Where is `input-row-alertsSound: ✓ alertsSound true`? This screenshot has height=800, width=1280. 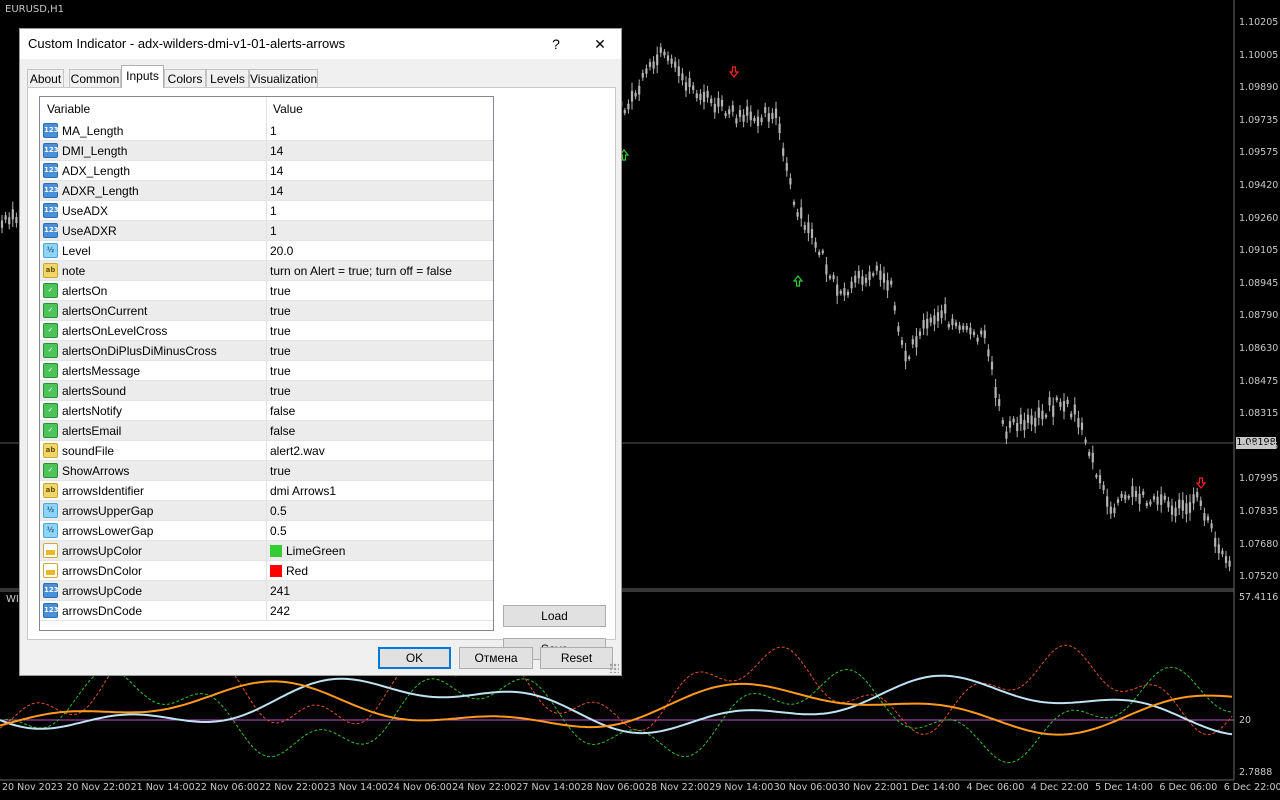 input-row-alertsSound: ✓ alertsSound true is located at coordinates (266, 391).